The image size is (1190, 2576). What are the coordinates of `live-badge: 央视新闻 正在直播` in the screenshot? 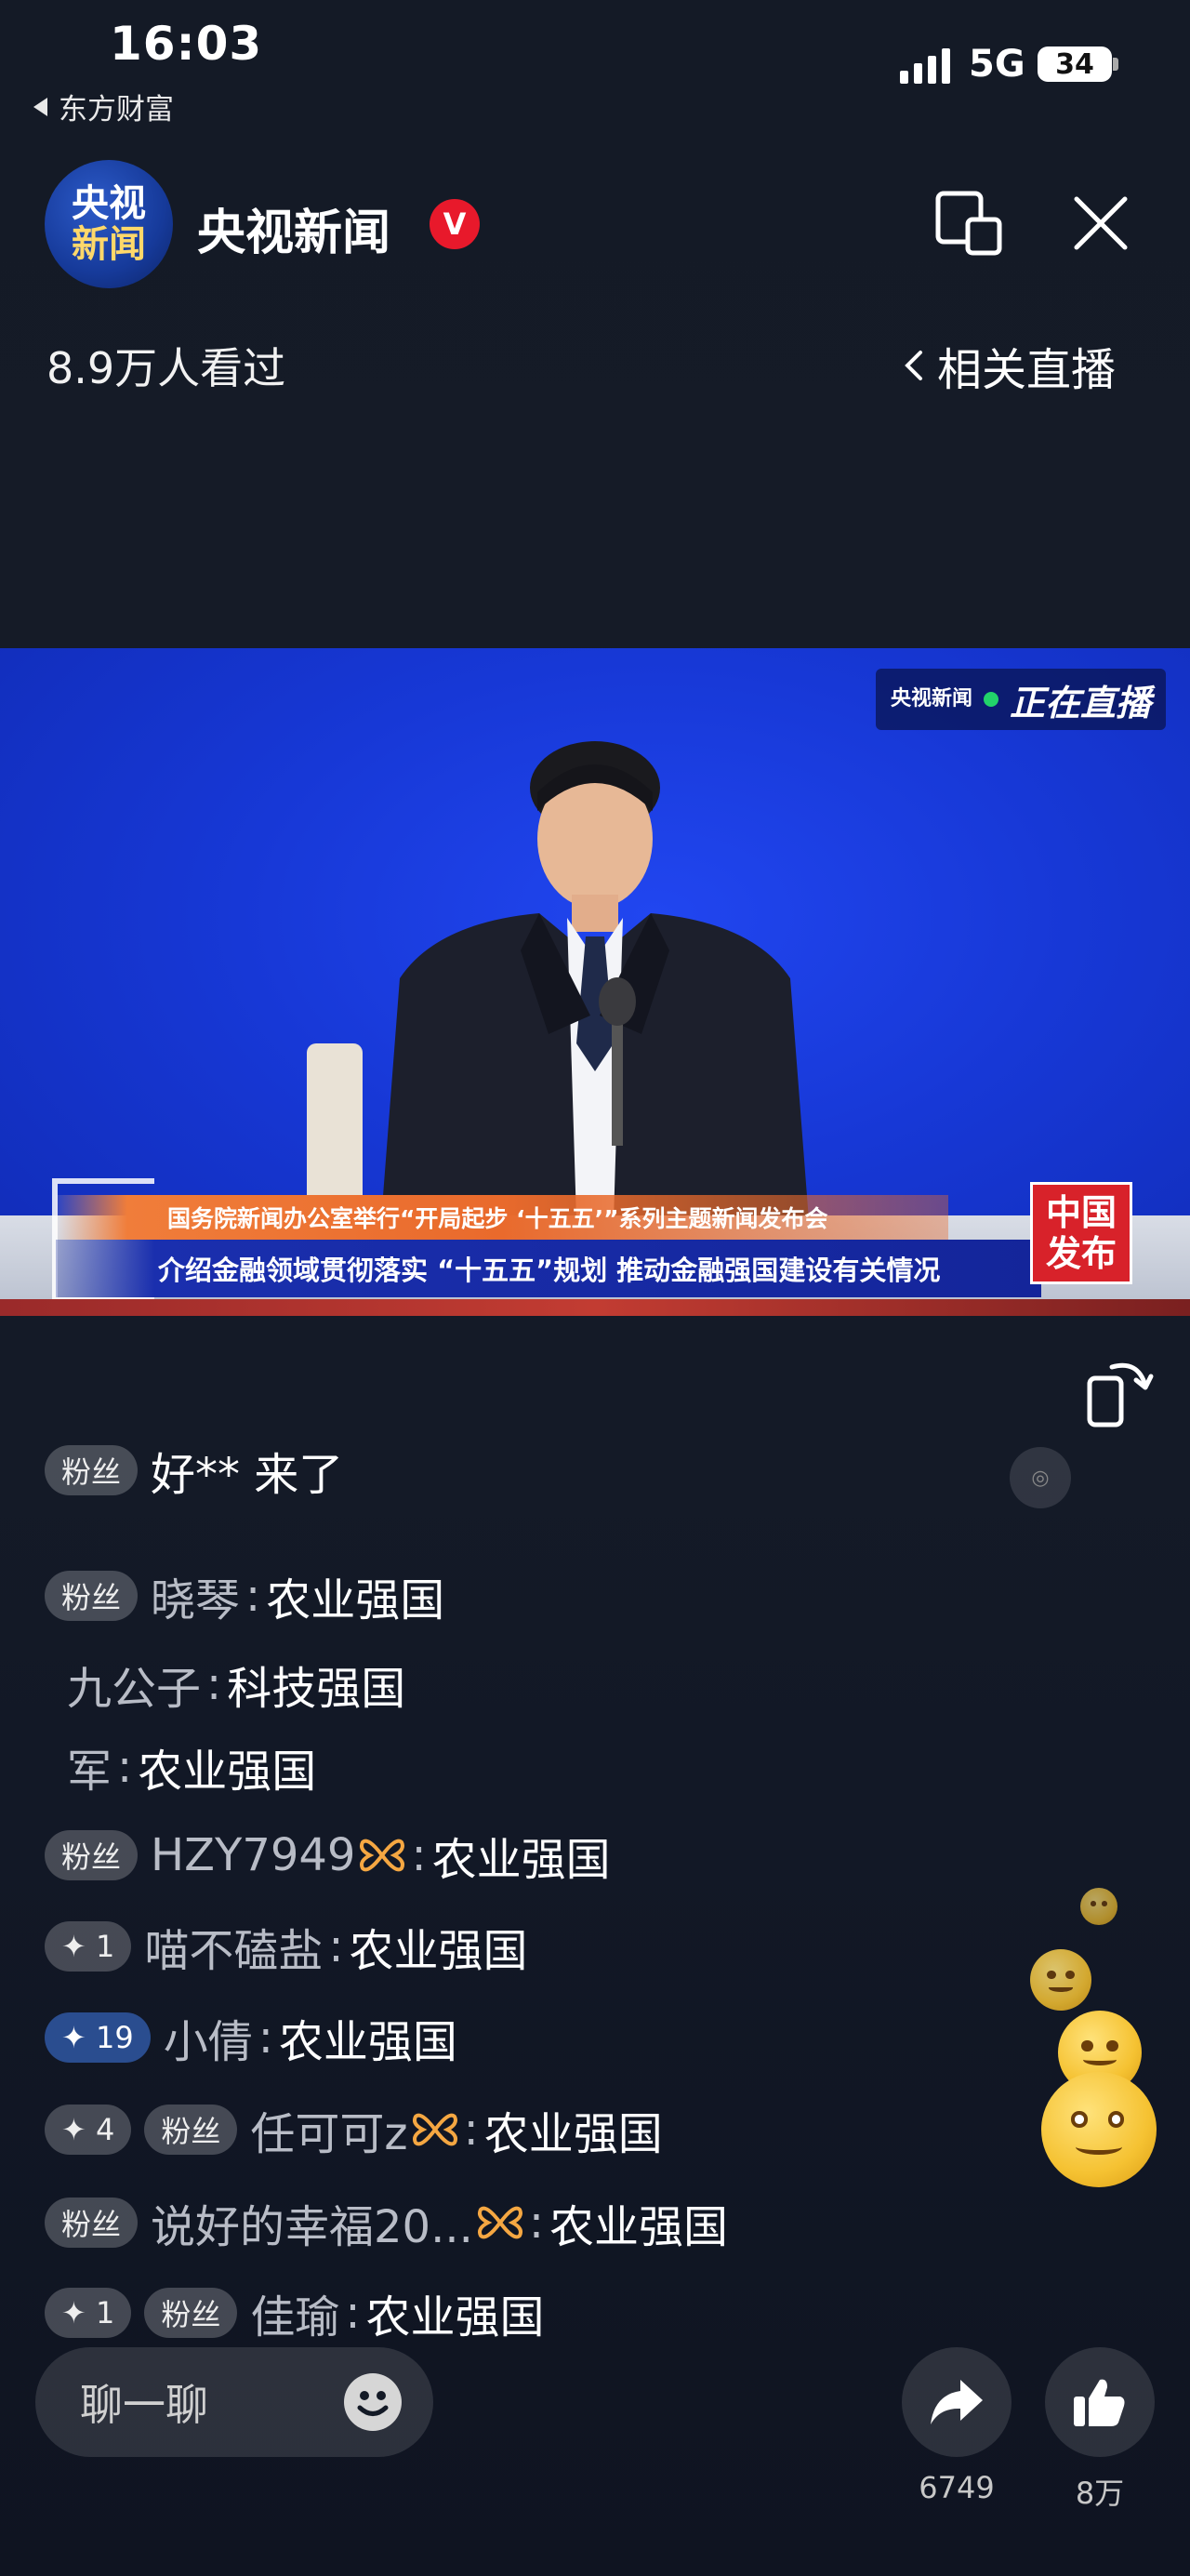 It's located at (1020, 699).